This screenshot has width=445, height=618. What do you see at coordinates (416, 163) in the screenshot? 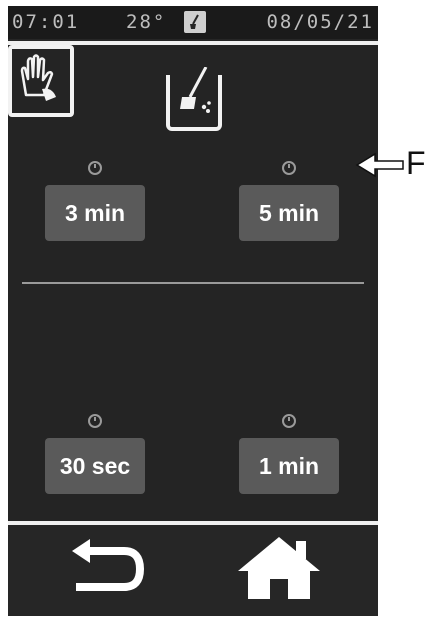
I see `callout-label: F` at bounding box center [416, 163].